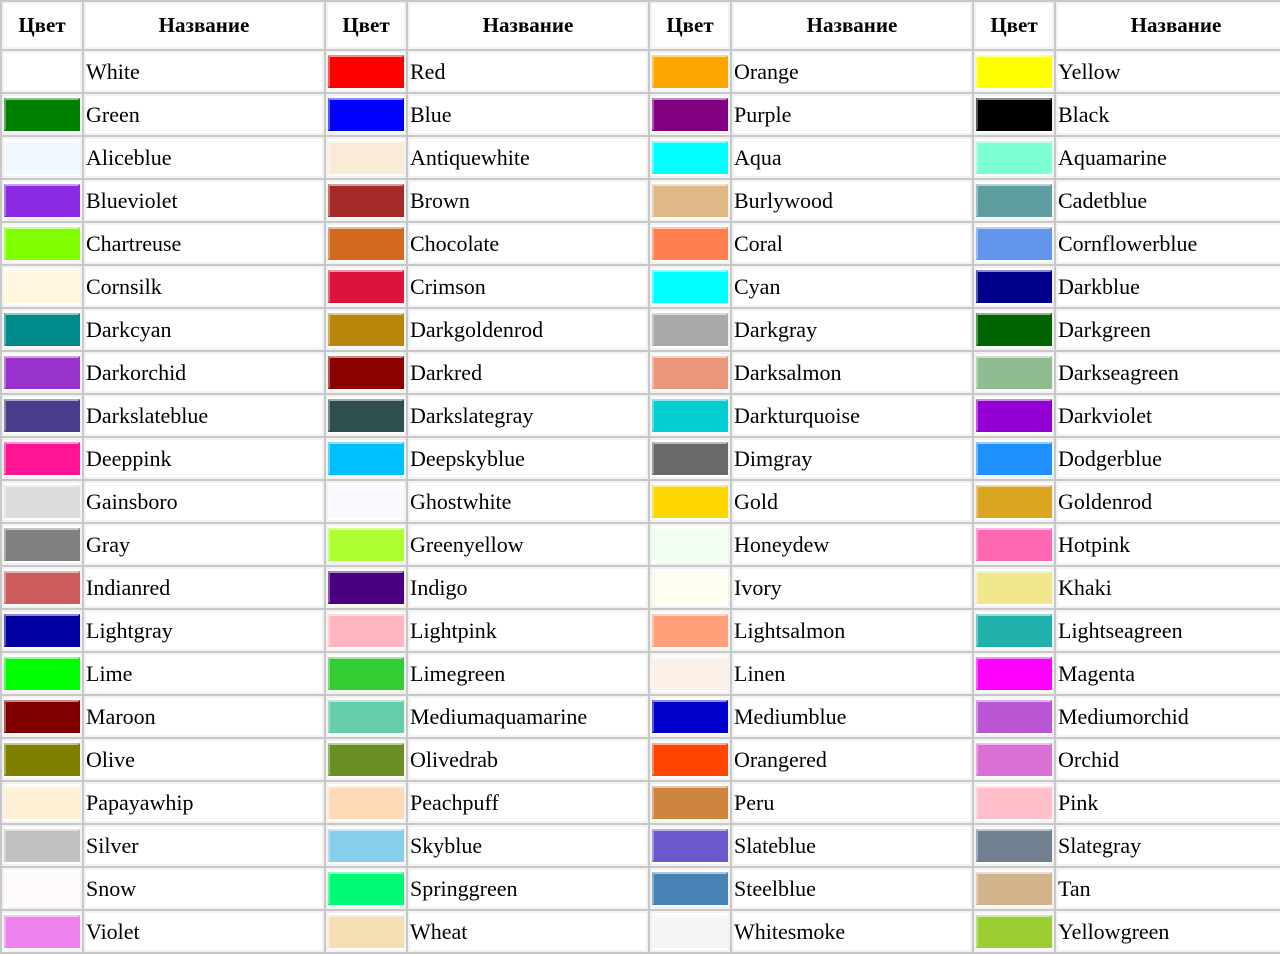  What do you see at coordinates (366, 25) in the screenshot?
I see `header-color-2: Цвет` at bounding box center [366, 25].